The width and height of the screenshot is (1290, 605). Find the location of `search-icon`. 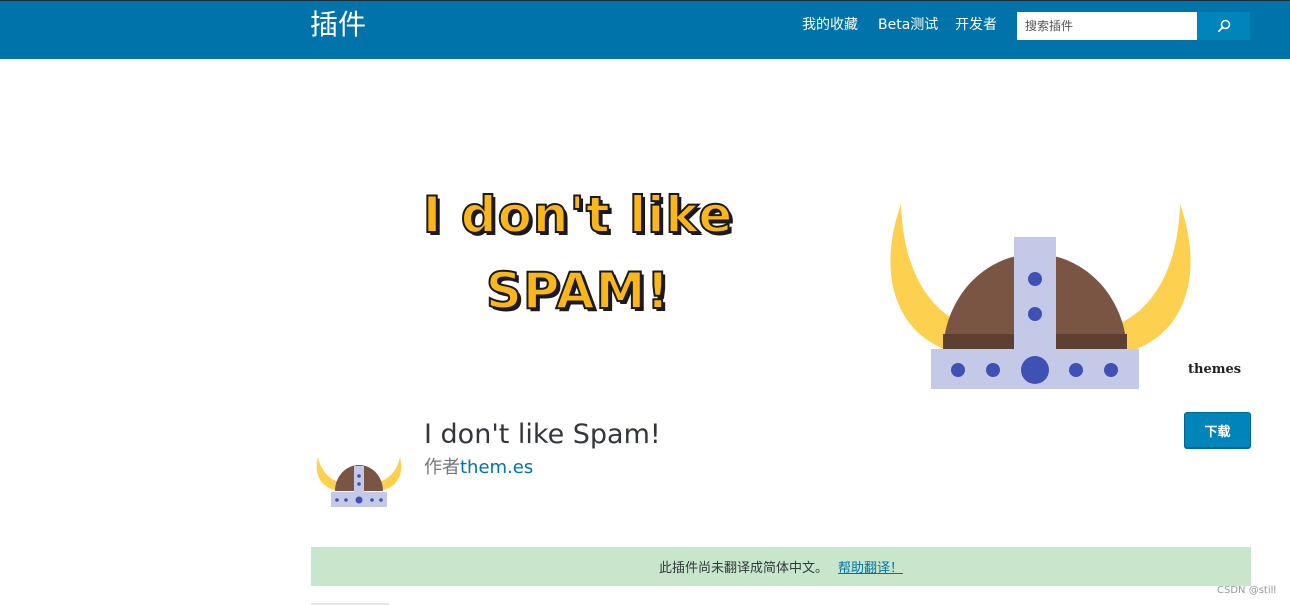

search-icon is located at coordinates (1223, 26).